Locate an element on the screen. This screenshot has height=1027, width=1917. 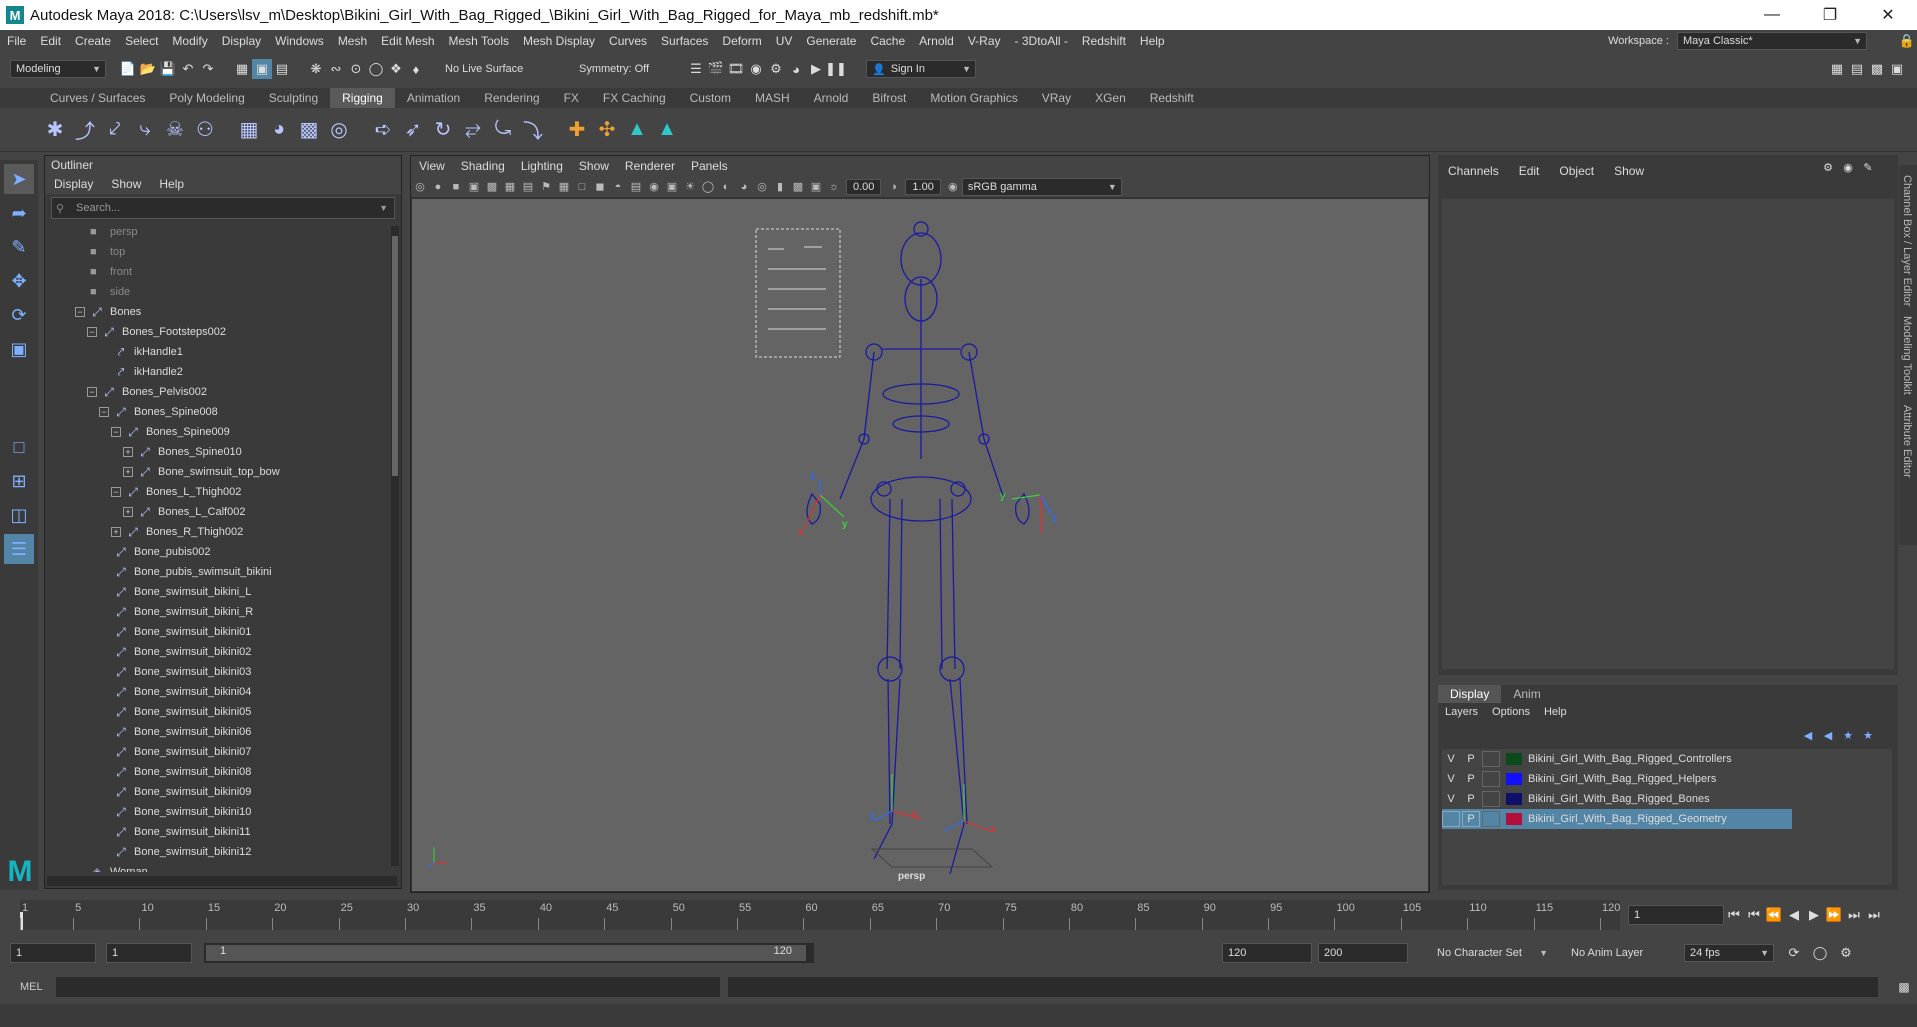
menu-uv: UV is located at coordinates (784, 41).